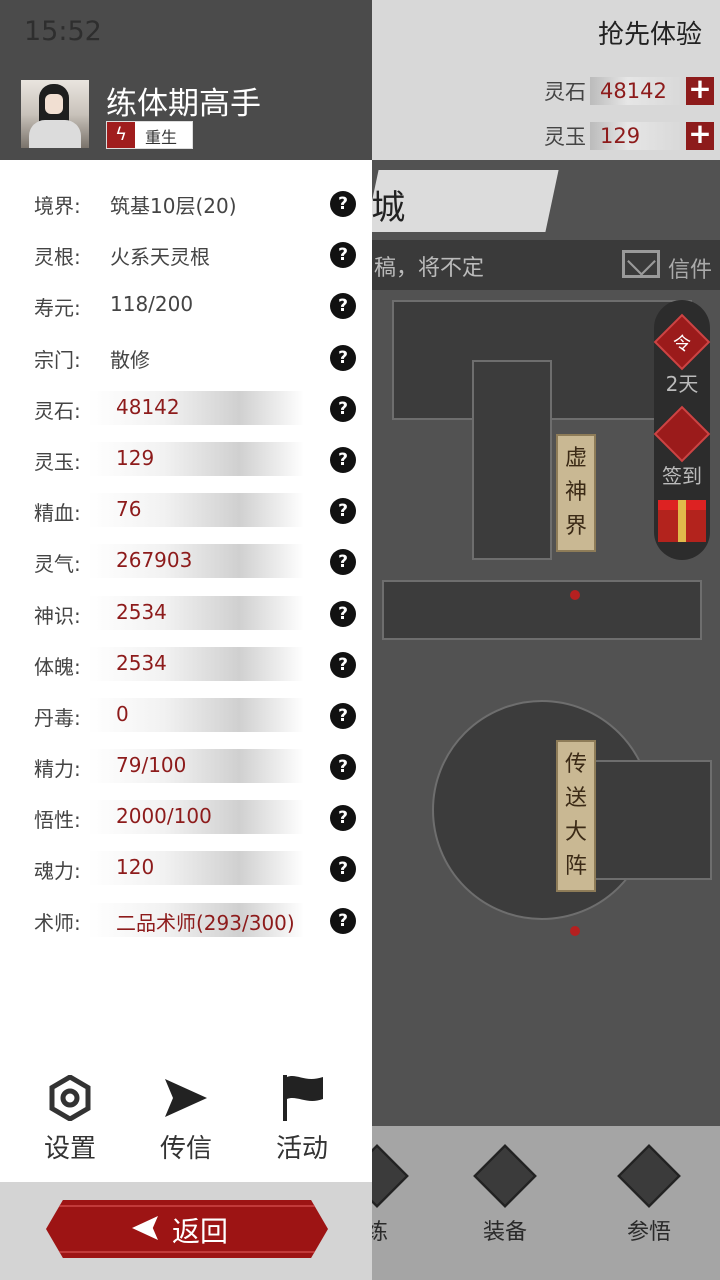 Image resolution: width=720 pixels, height=1280 pixels. What do you see at coordinates (196, 510) in the screenshot?
I see `stat-value-bar: 76` at bounding box center [196, 510].